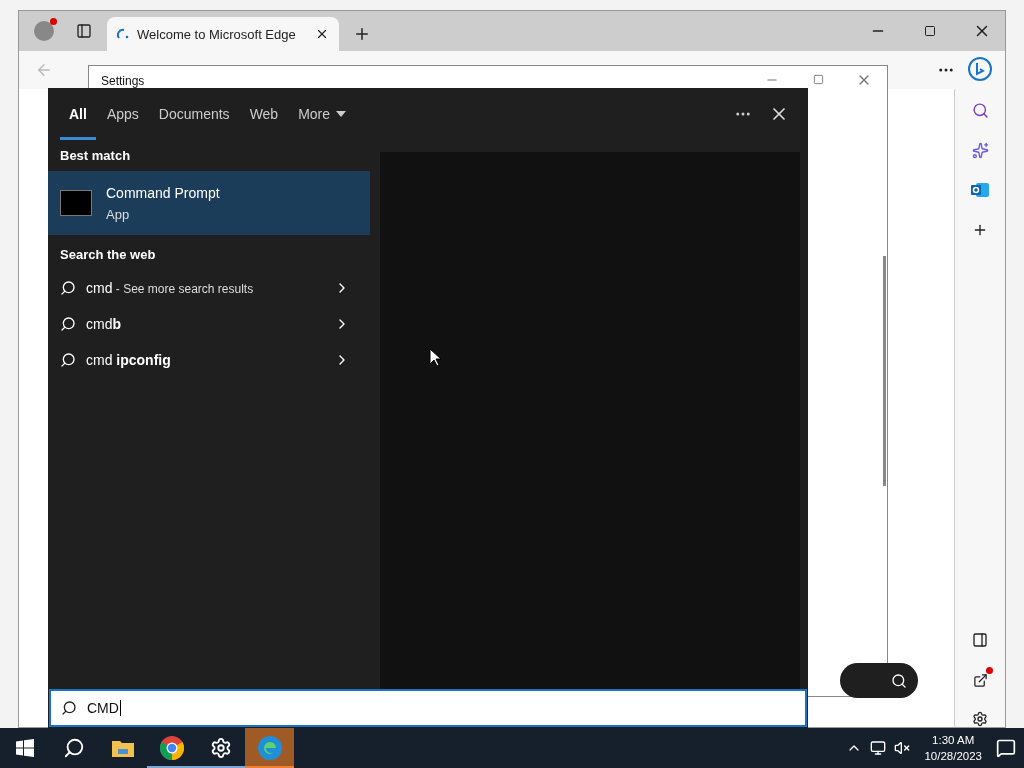 The image size is (1024, 768). I want to click on window-title: Settings, so click(122, 81).